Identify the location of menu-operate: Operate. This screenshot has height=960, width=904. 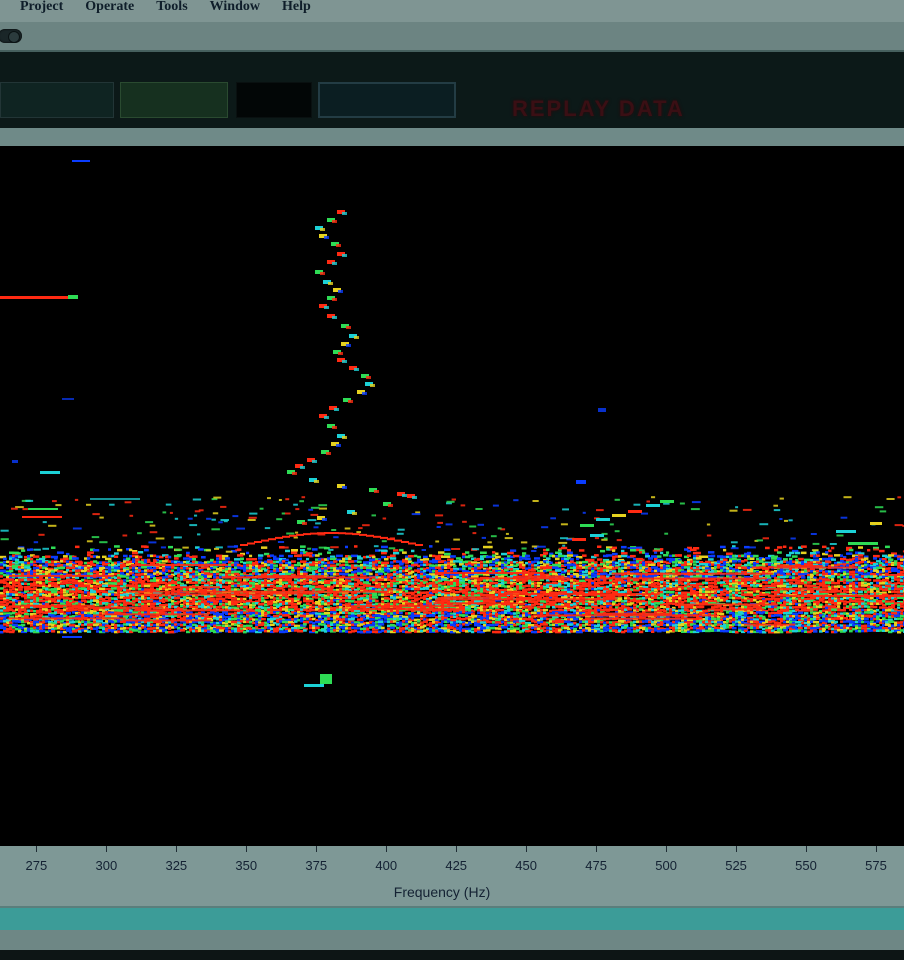
(109, 7).